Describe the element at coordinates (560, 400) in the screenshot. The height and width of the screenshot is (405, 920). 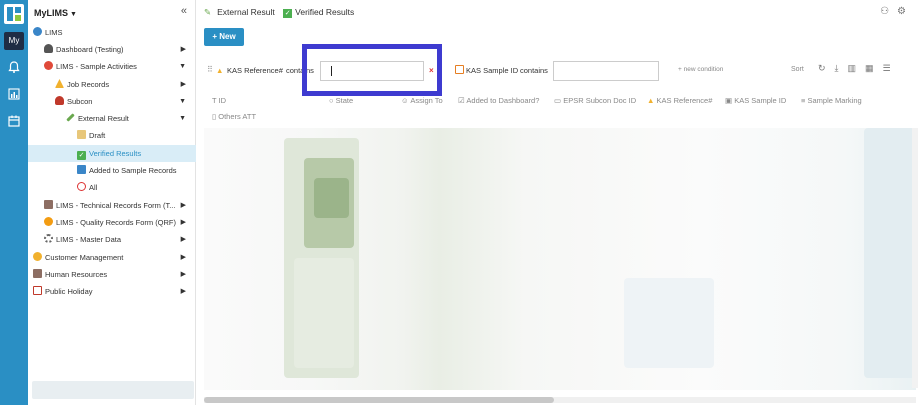
I see `horizontal-scrollbar` at that location.